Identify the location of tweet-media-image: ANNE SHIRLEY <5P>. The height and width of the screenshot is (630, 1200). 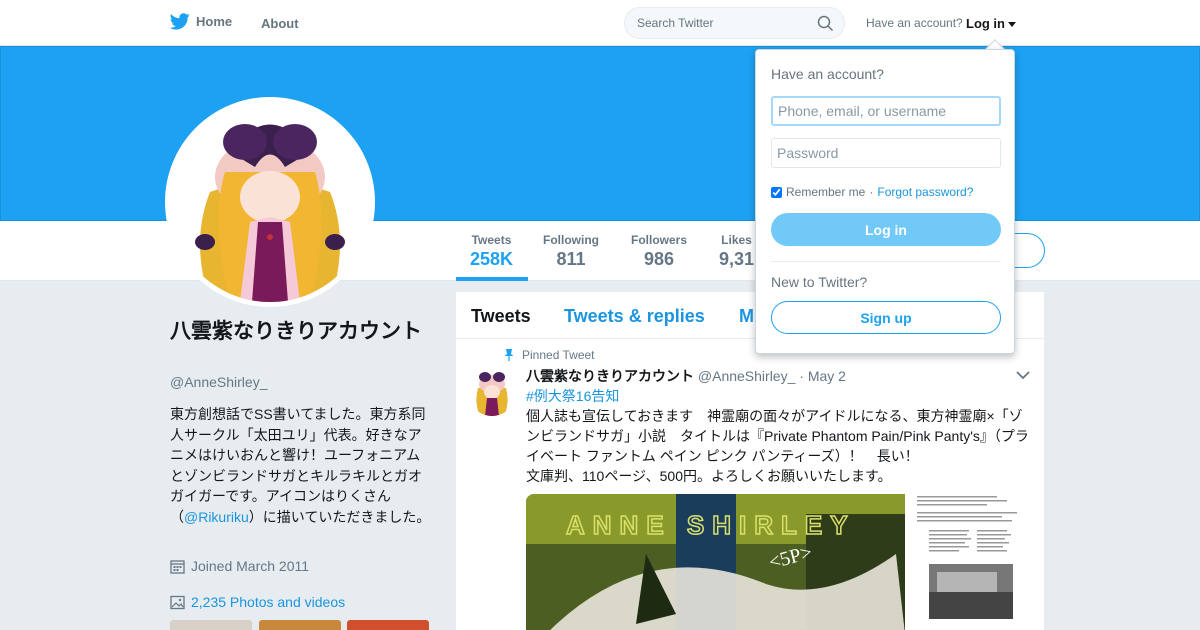
(715, 562).